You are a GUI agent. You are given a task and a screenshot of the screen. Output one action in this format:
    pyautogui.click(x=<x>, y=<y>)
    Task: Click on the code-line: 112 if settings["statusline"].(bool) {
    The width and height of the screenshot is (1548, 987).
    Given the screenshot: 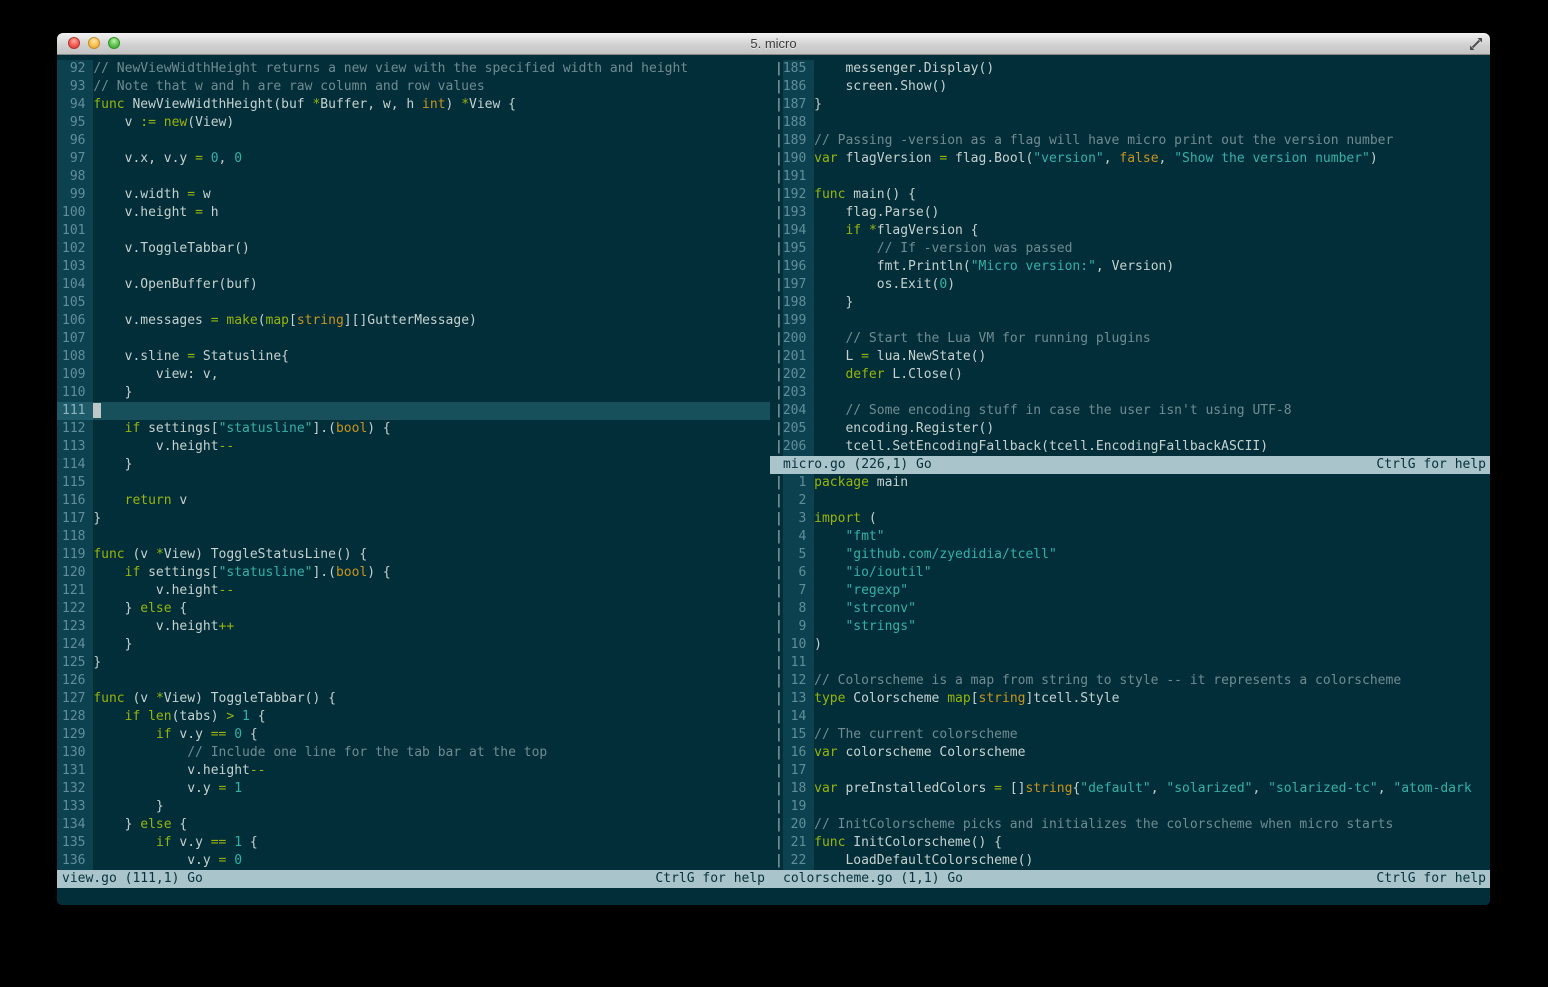 What is the action you would take?
    pyautogui.click(x=413, y=429)
    